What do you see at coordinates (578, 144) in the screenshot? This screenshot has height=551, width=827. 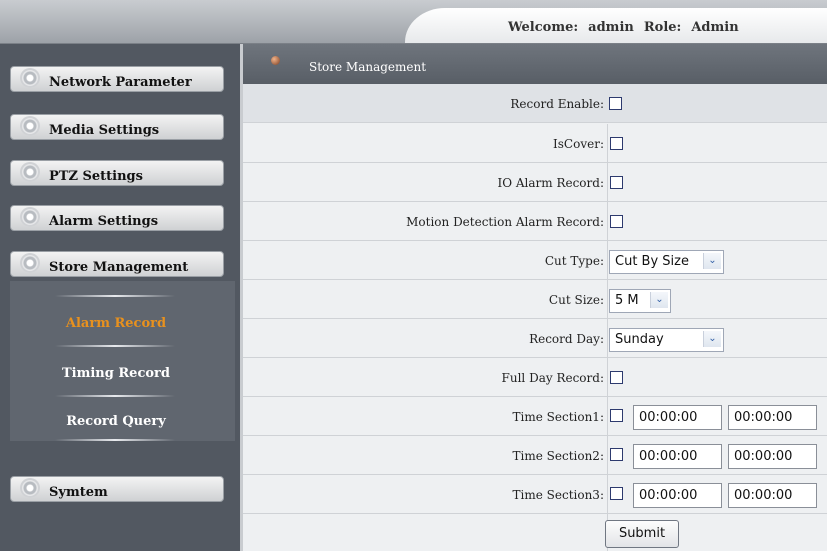 I see `iscover-label: IsCover:` at bounding box center [578, 144].